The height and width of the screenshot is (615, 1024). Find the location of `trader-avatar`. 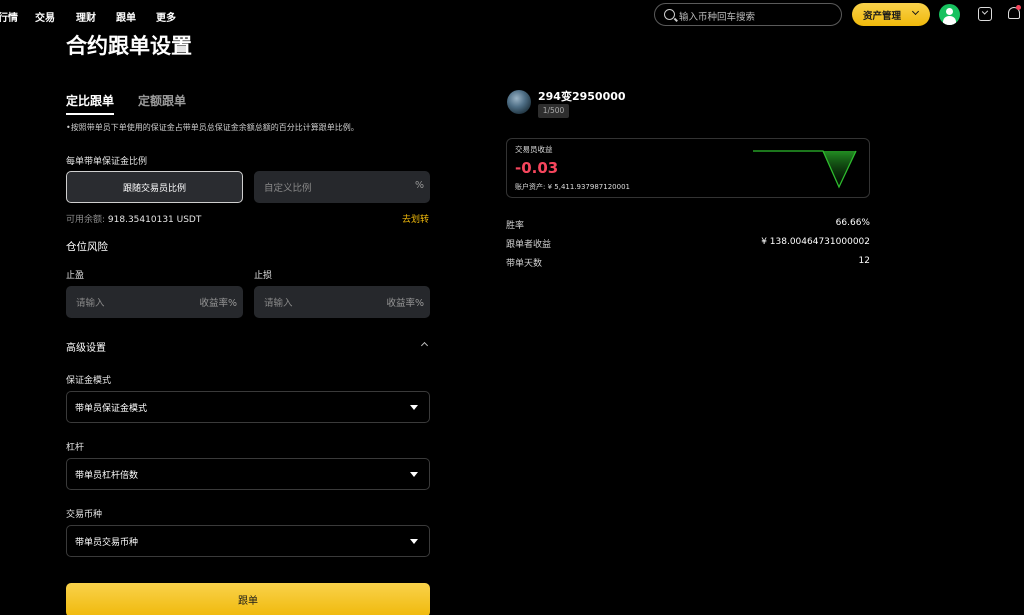

trader-avatar is located at coordinates (519, 102).